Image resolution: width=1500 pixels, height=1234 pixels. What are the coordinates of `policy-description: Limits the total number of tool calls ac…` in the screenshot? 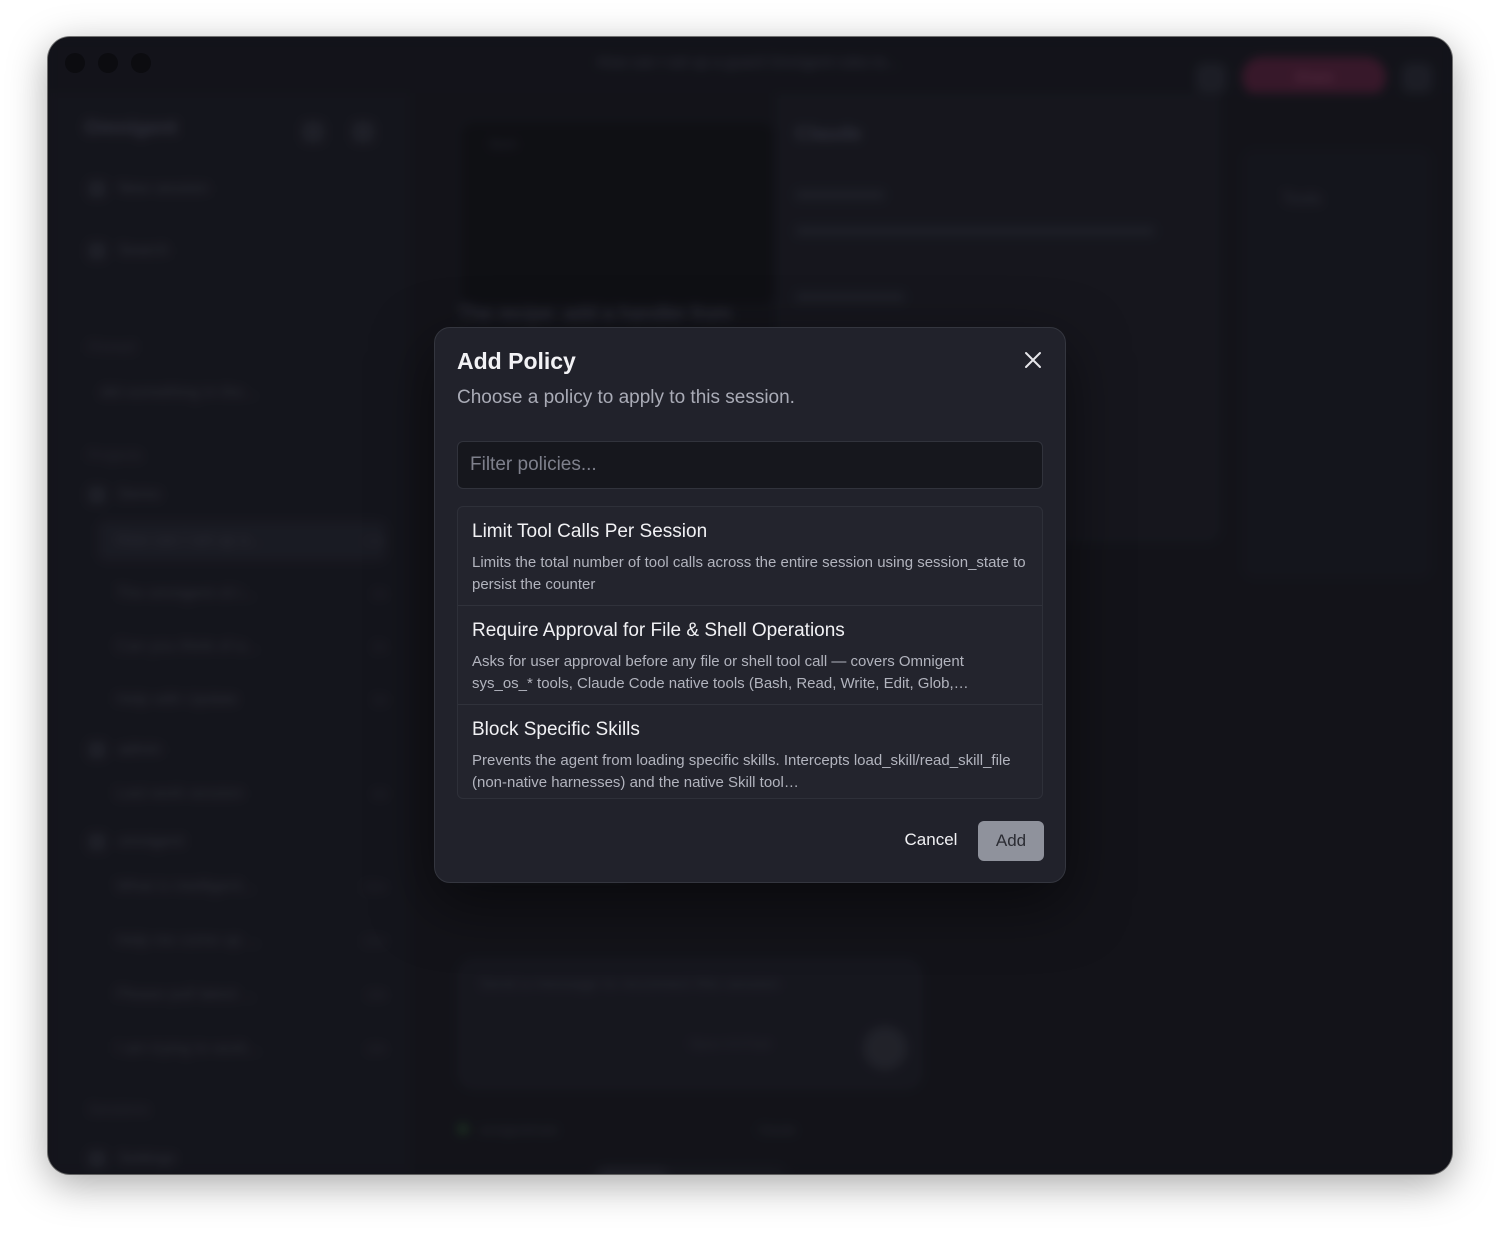 It's located at (749, 573).